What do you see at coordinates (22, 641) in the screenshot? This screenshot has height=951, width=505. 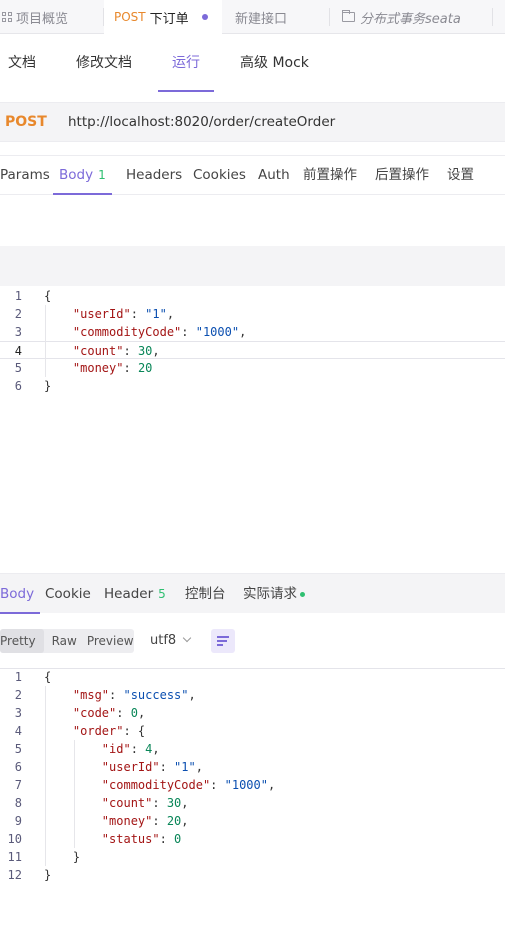 I see `pretty-button: Pretty` at bounding box center [22, 641].